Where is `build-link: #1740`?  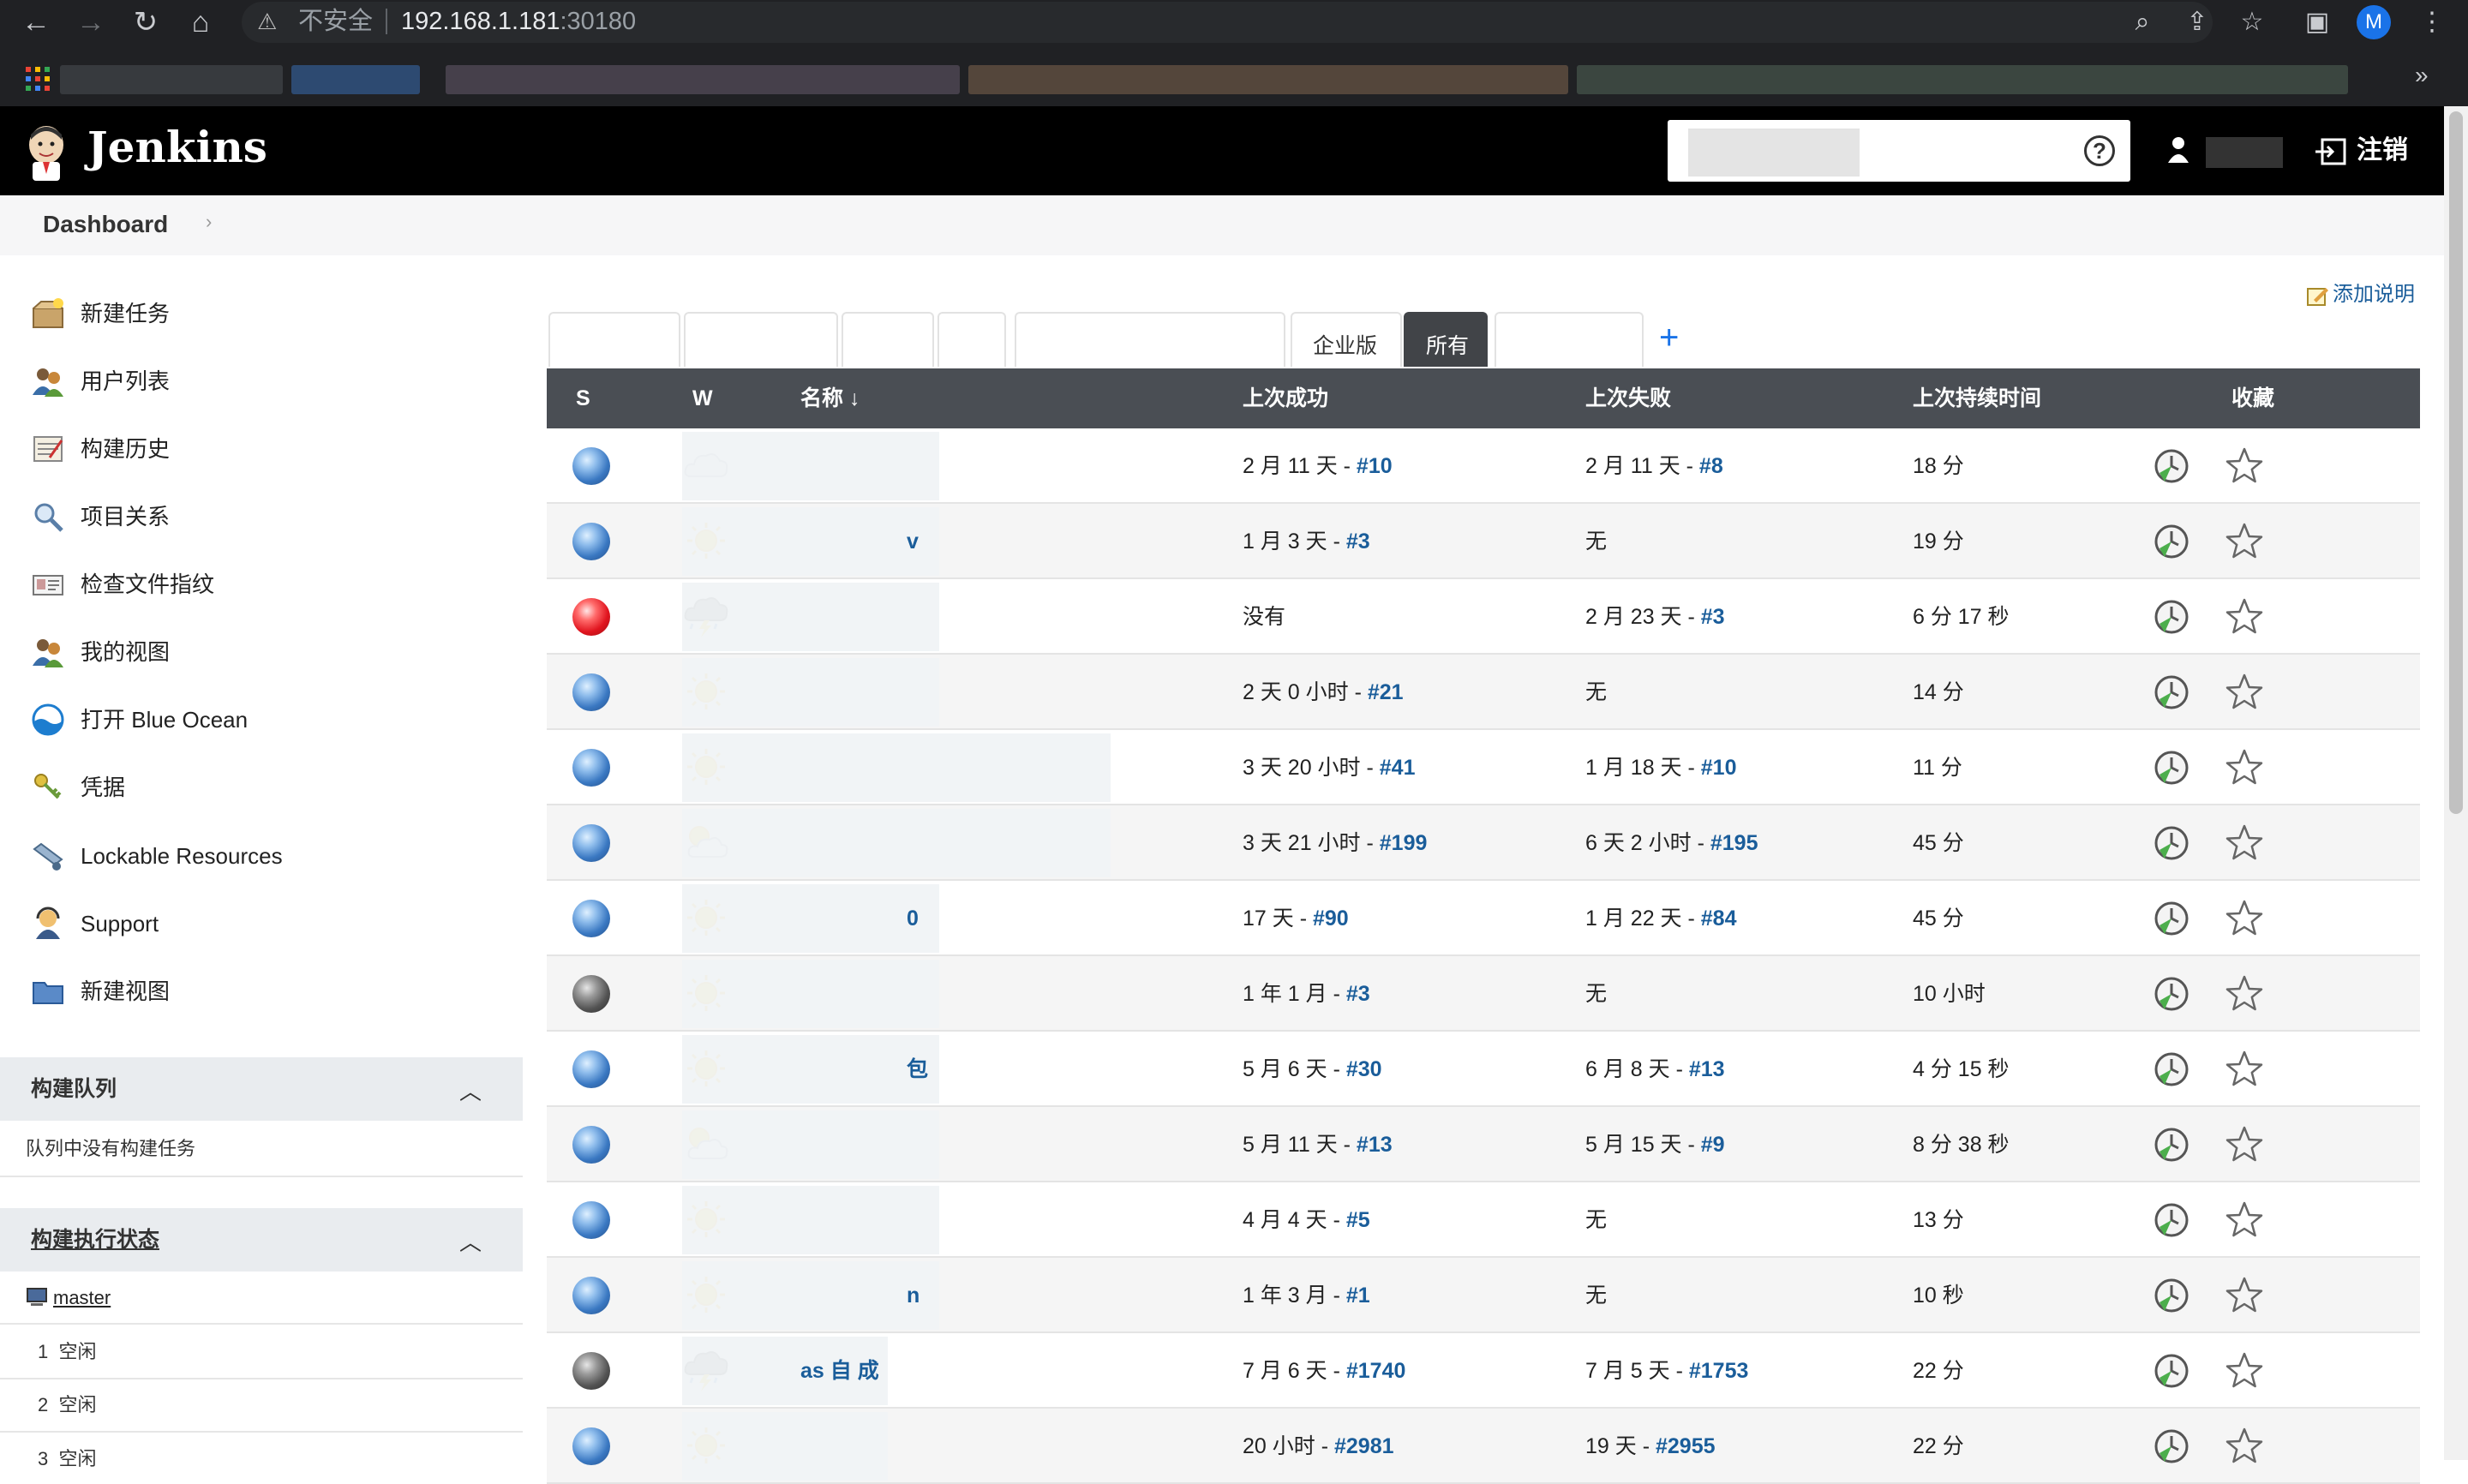 build-link: #1740 is located at coordinates (1376, 1371).